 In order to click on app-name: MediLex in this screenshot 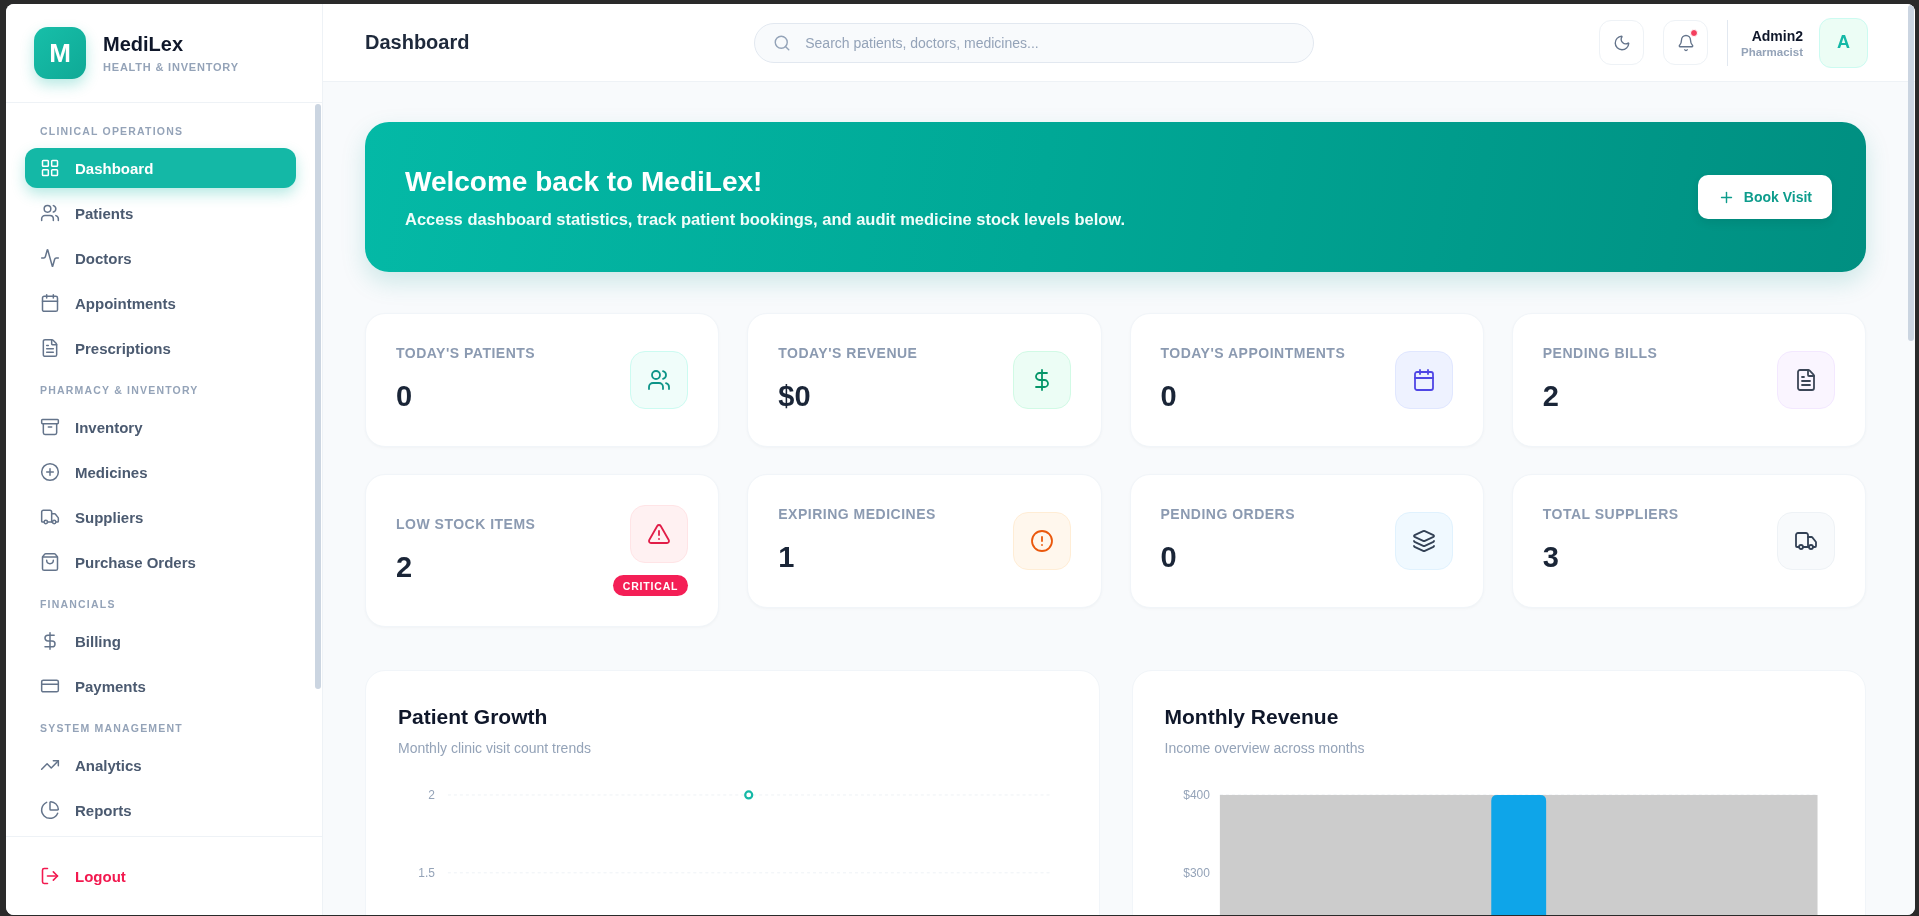, I will do `click(144, 44)`.